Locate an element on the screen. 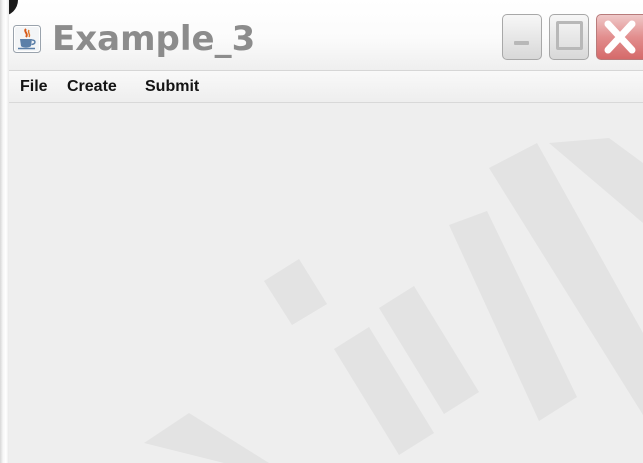 The image size is (643, 463). menu-bar: File Create Submit is located at coordinates (326, 87).